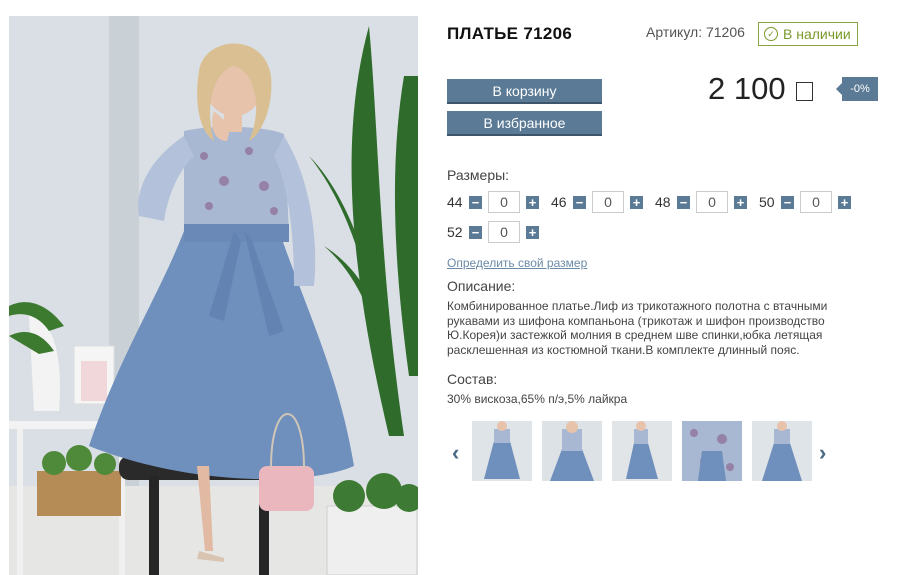  Describe the element at coordinates (822, 453) in the screenshot. I see `gallery-next-arrow-icon: ›` at that location.